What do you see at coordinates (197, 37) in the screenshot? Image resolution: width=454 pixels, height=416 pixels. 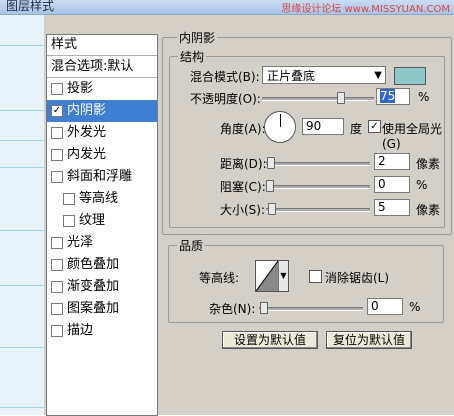 I see `inner-shadow-title: 内阴影` at bounding box center [197, 37].